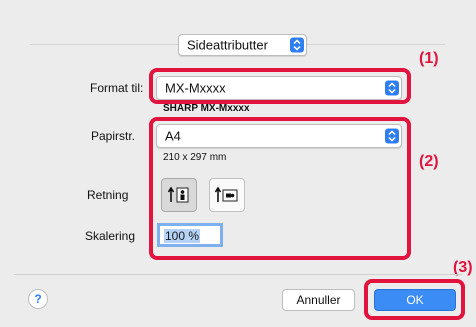 This screenshot has height=327, width=476. I want to click on format-subtitle: SHARP MX-Mxxxx, so click(206, 108).